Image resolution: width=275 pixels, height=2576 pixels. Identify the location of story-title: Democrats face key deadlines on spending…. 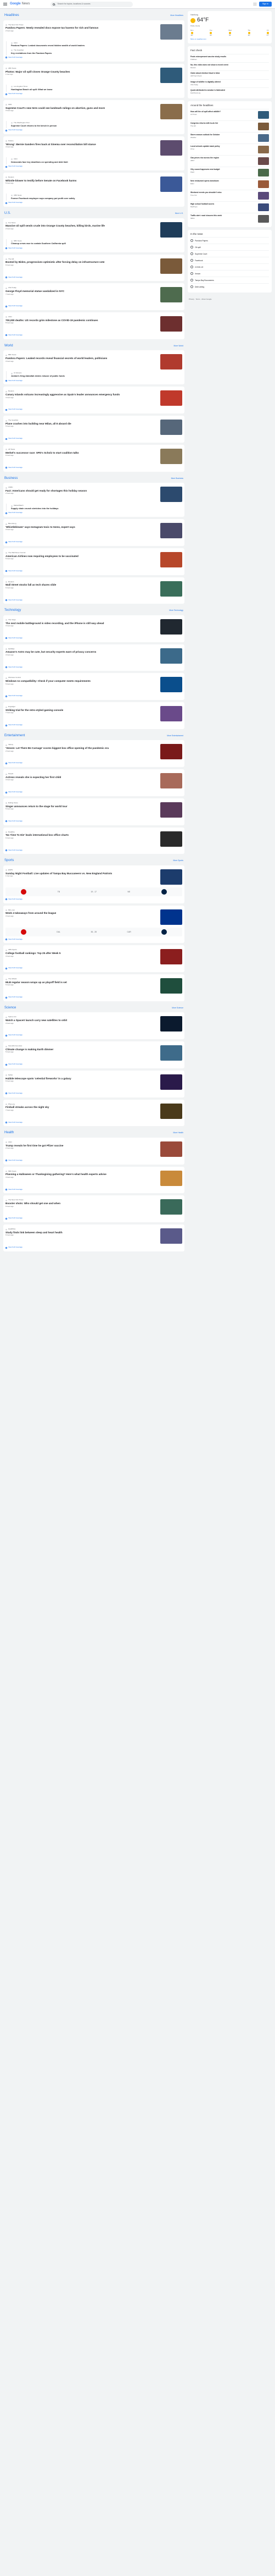
(96, 162).